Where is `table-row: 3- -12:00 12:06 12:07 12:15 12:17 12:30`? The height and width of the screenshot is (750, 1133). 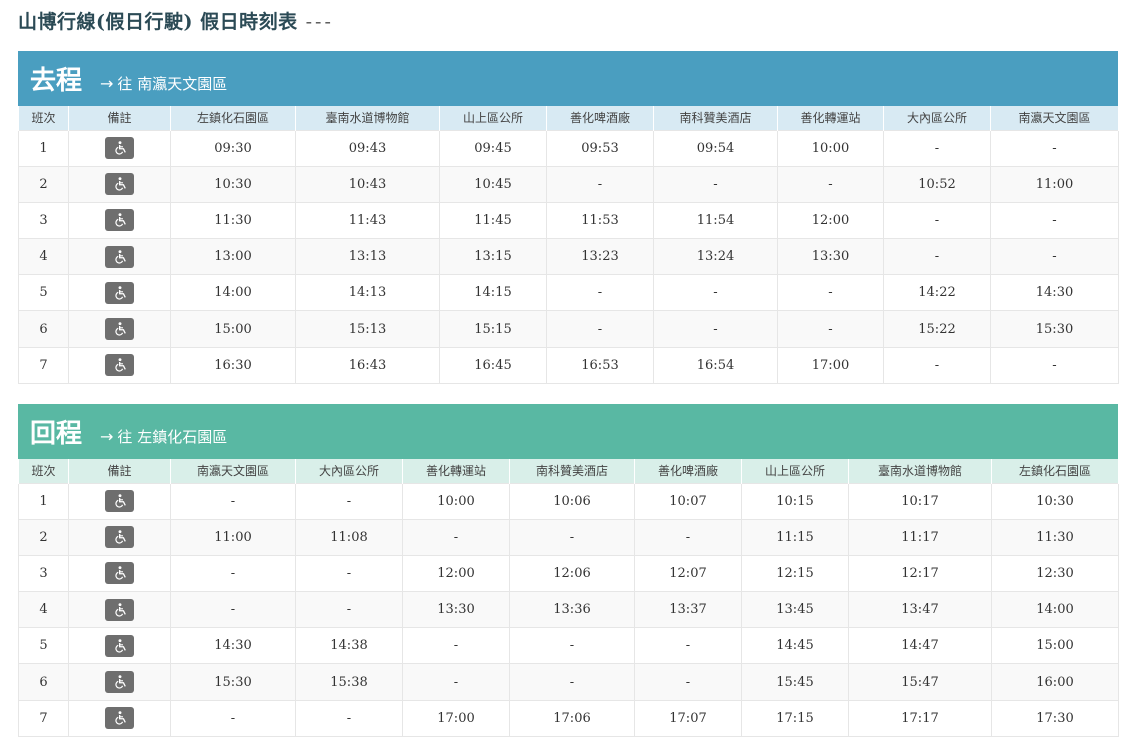
table-row: 3- -12:00 12:06 12:07 12:15 12:17 12:30 is located at coordinates (568, 573).